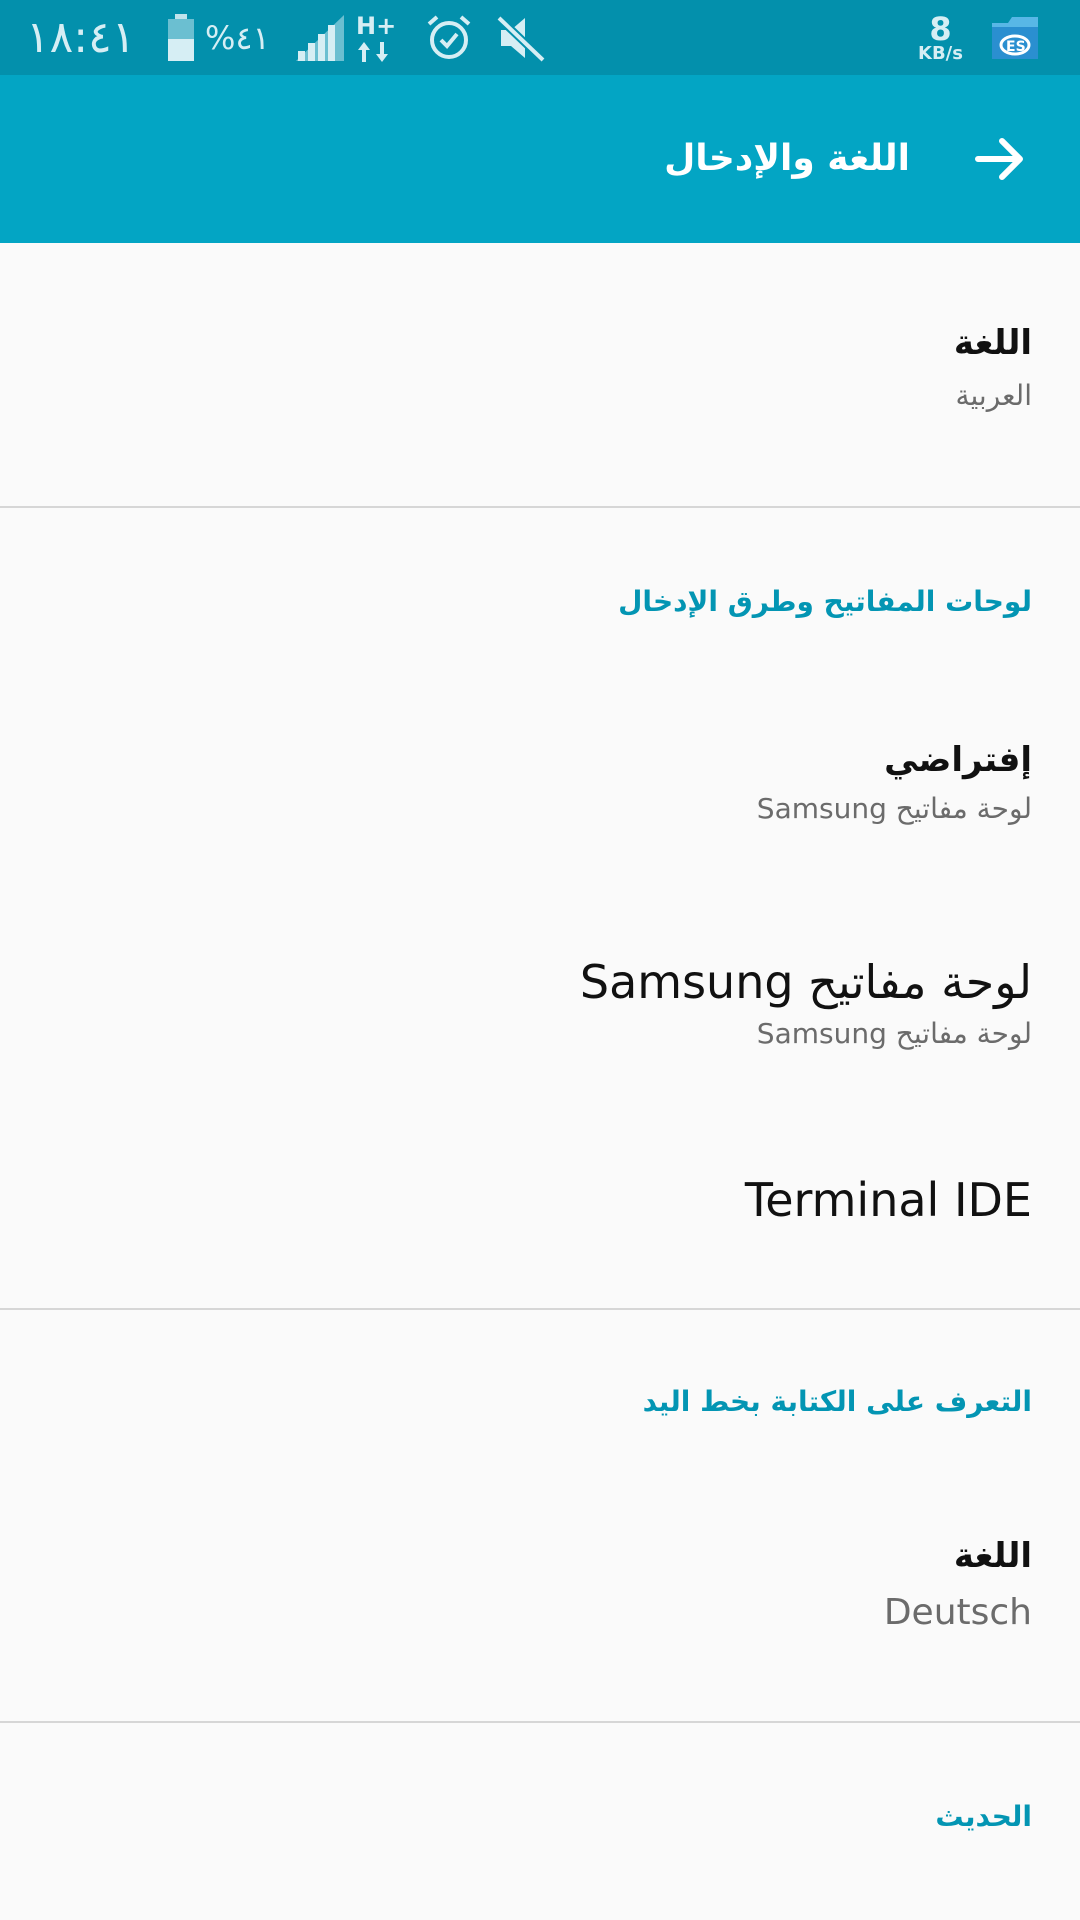 The height and width of the screenshot is (1920, 1080). Describe the element at coordinates (1016, 47) in the screenshot. I see `svg-text: ES` at that location.